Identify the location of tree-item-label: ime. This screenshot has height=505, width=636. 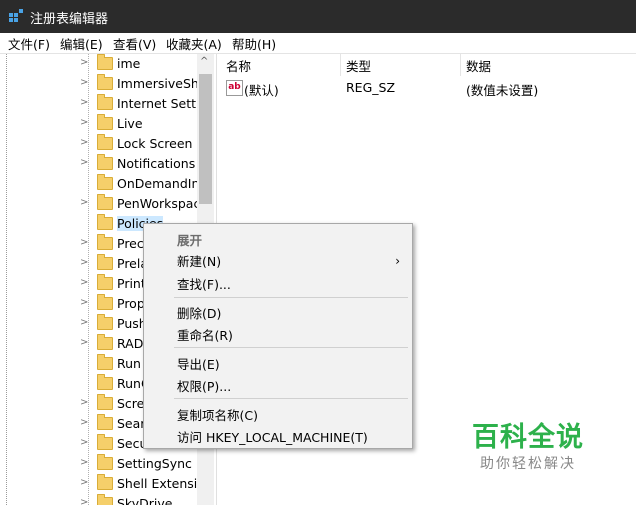
(129, 63).